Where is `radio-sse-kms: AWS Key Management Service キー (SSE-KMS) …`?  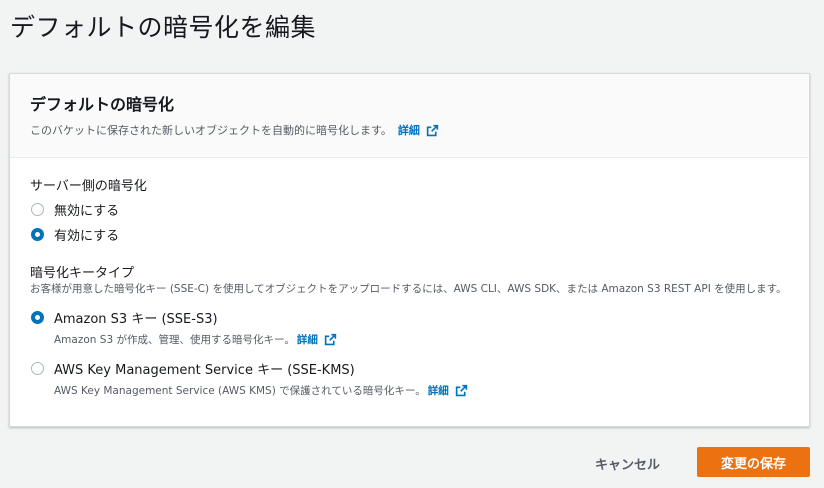
radio-sse-kms: AWS Key Management Service キー (SSE-KMS) … is located at coordinates (409, 378).